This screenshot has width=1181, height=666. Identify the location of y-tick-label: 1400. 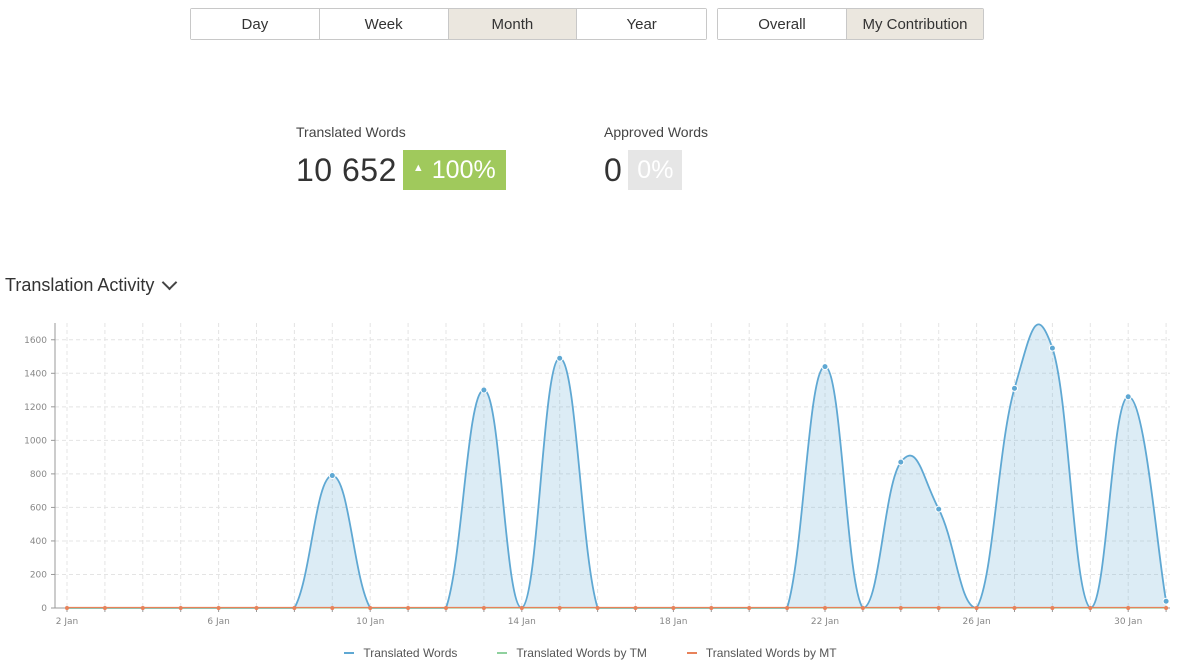
(35, 374).